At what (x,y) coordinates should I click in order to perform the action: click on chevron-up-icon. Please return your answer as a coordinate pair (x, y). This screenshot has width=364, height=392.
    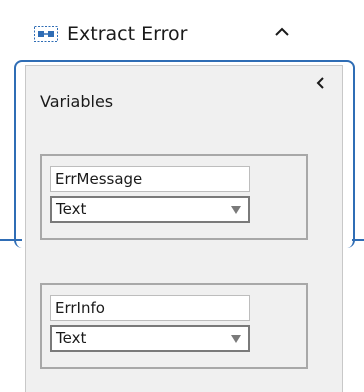
    Looking at the image, I should click on (282, 32).